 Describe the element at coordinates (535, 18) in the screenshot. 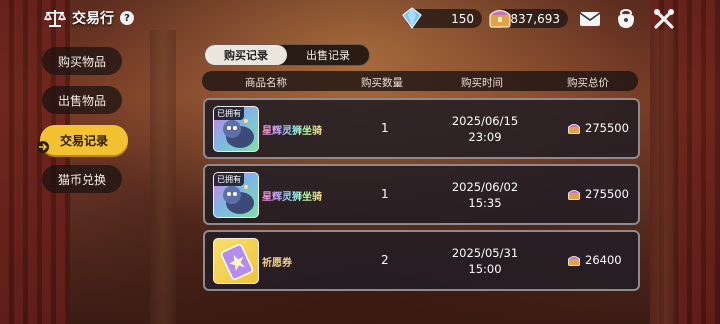

I see `coin-amount: 837,693` at that location.